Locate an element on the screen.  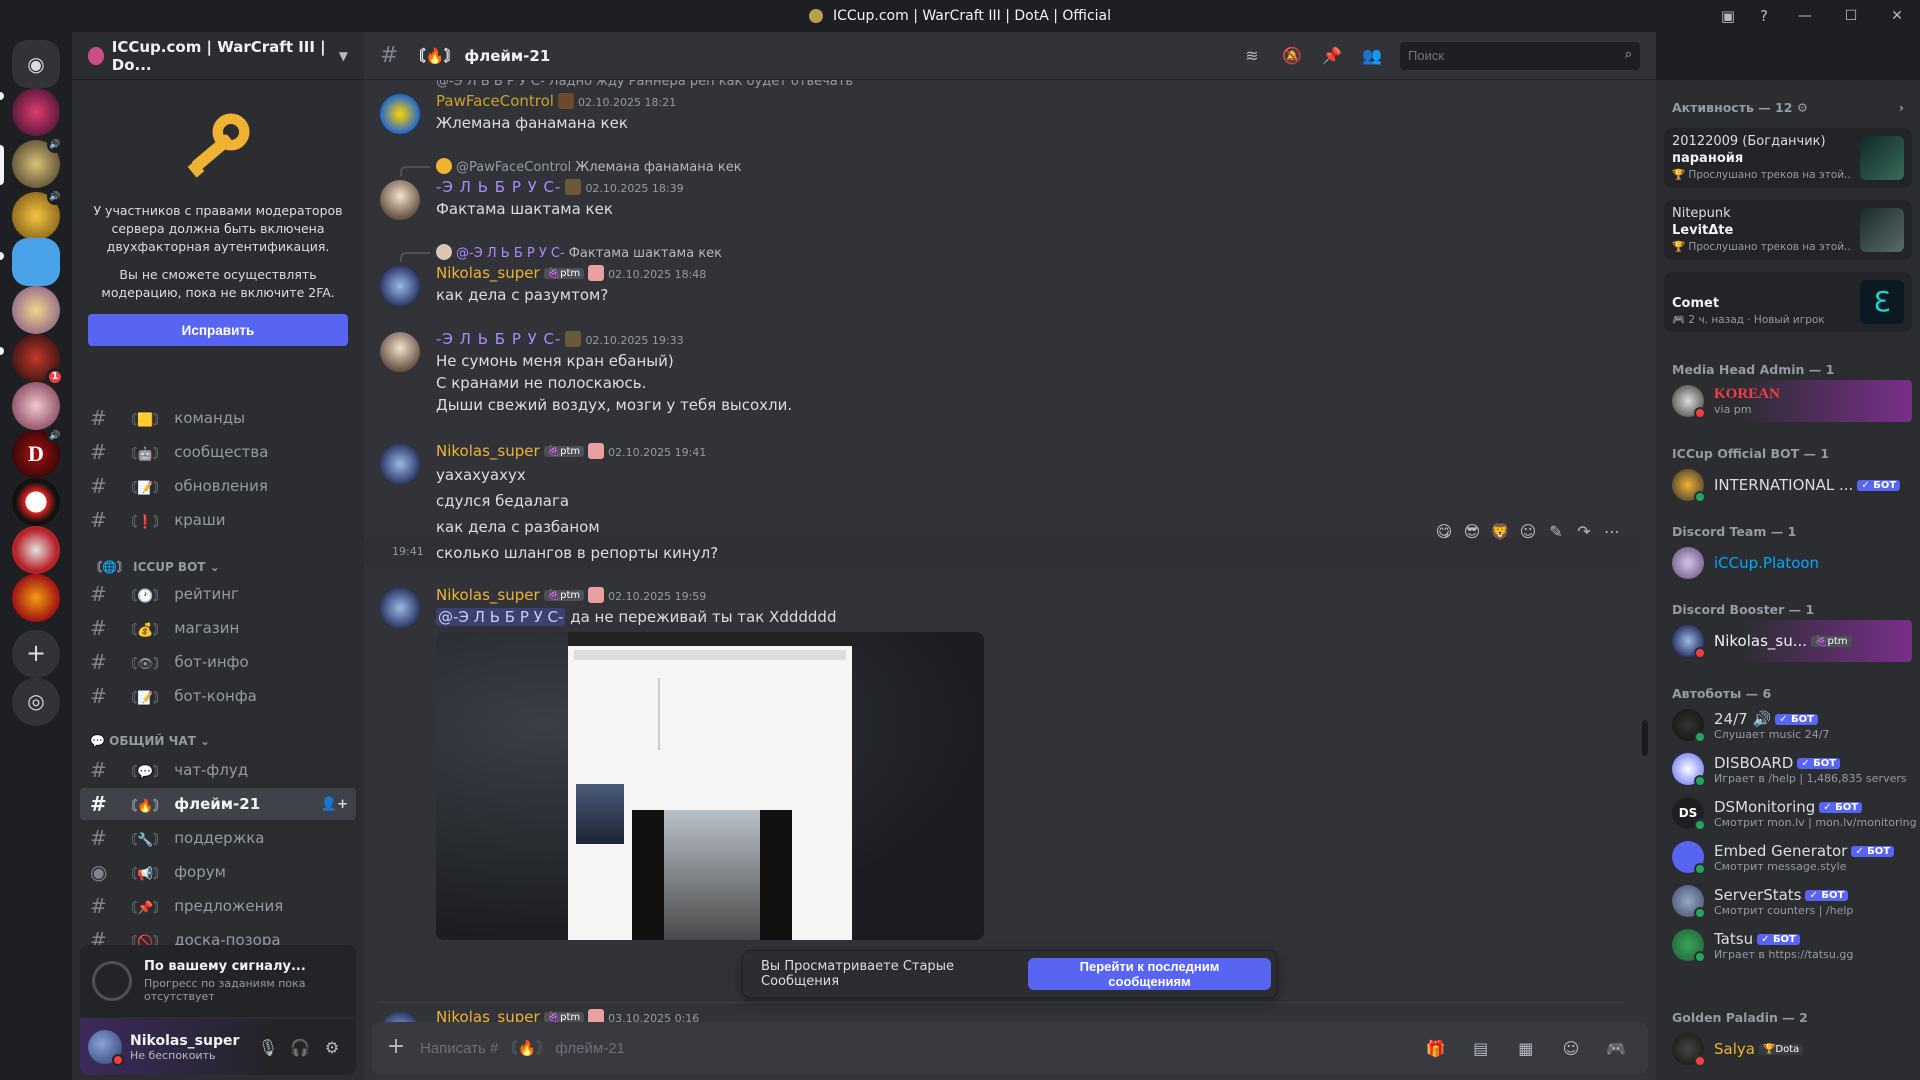
server-circle-icon is located at coordinates (36, 502).